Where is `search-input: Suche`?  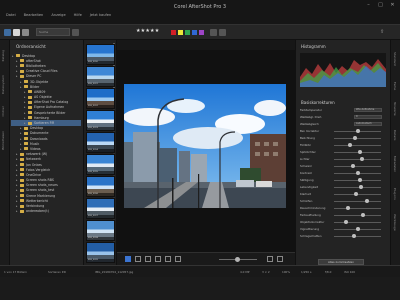
search-input: Suche is located at coordinates (53, 32).